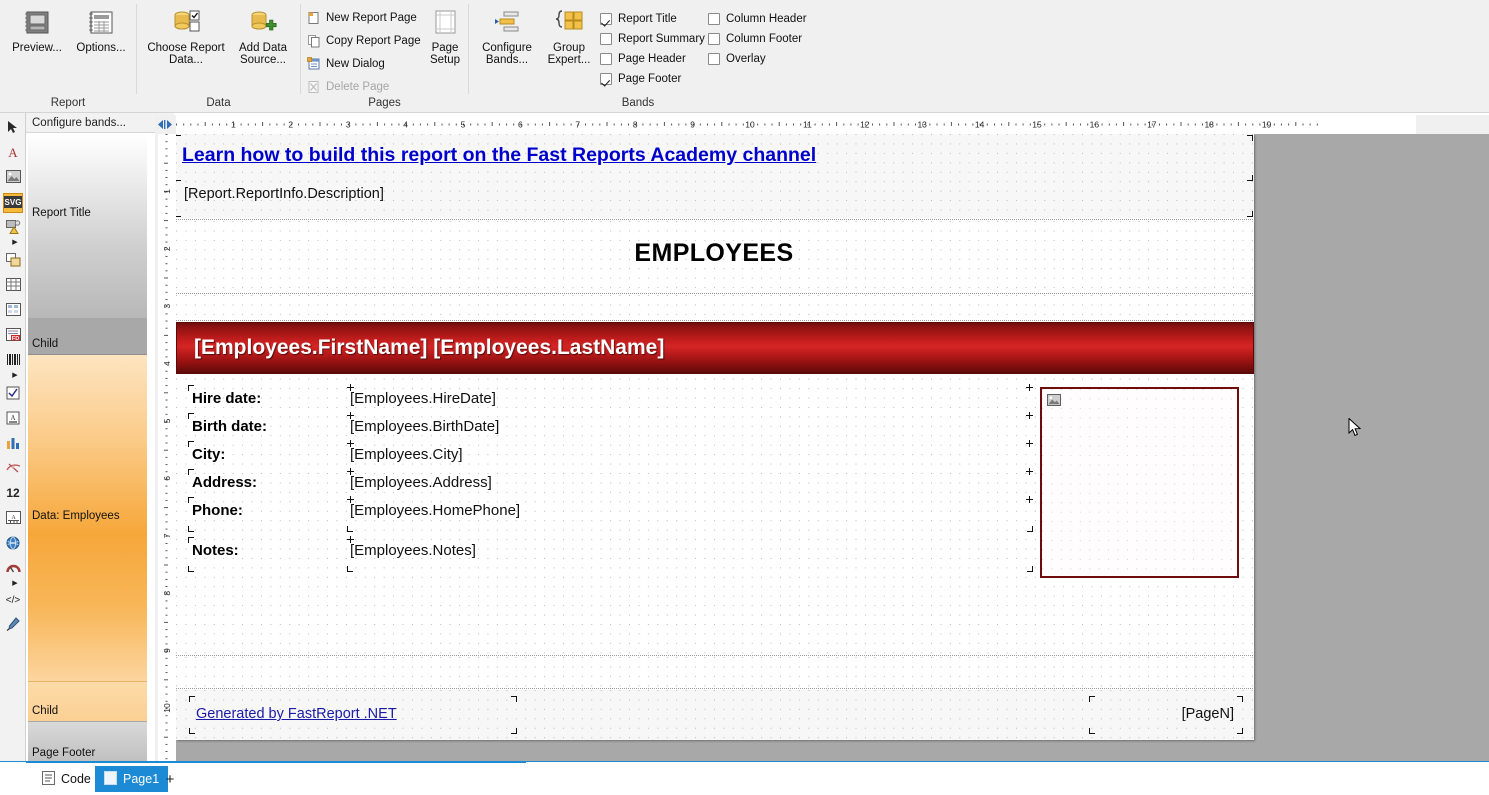 Image resolution: width=1489 pixels, height=795 pixels. What do you see at coordinates (690, 399) in the screenshot?
I see `field-value-hire-date: [Employees.HireDate]` at bounding box center [690, 399].